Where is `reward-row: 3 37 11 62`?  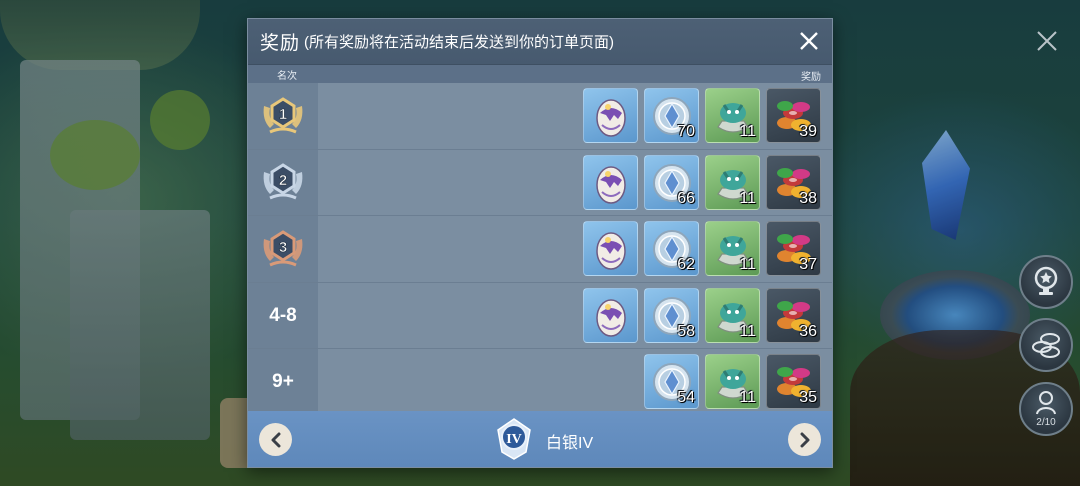
reward-row: 3 37 11 62 is located at coordinates (540, 249).